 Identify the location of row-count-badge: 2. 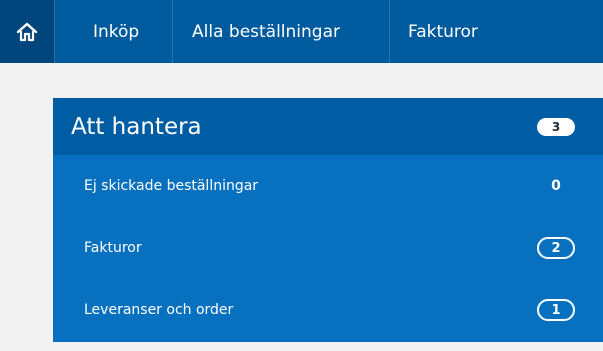
(556, 248).